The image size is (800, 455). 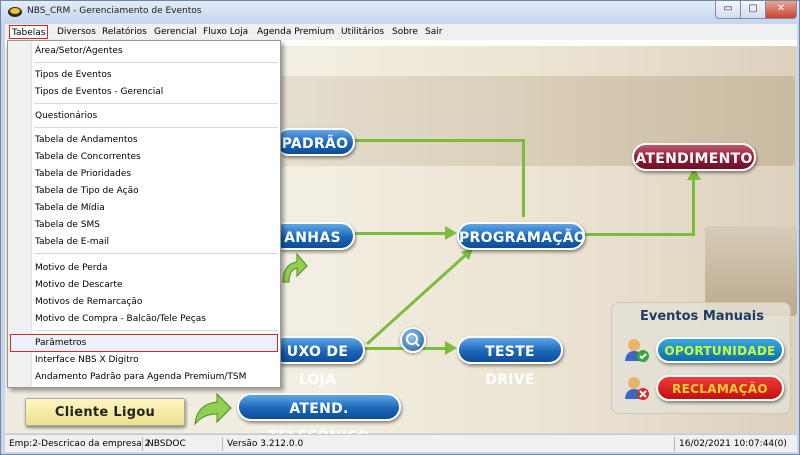 What do you see at coordinates (433, 32) in the screenshot?
I see `menu-sair: Sair` at bounding box center [433, 32].